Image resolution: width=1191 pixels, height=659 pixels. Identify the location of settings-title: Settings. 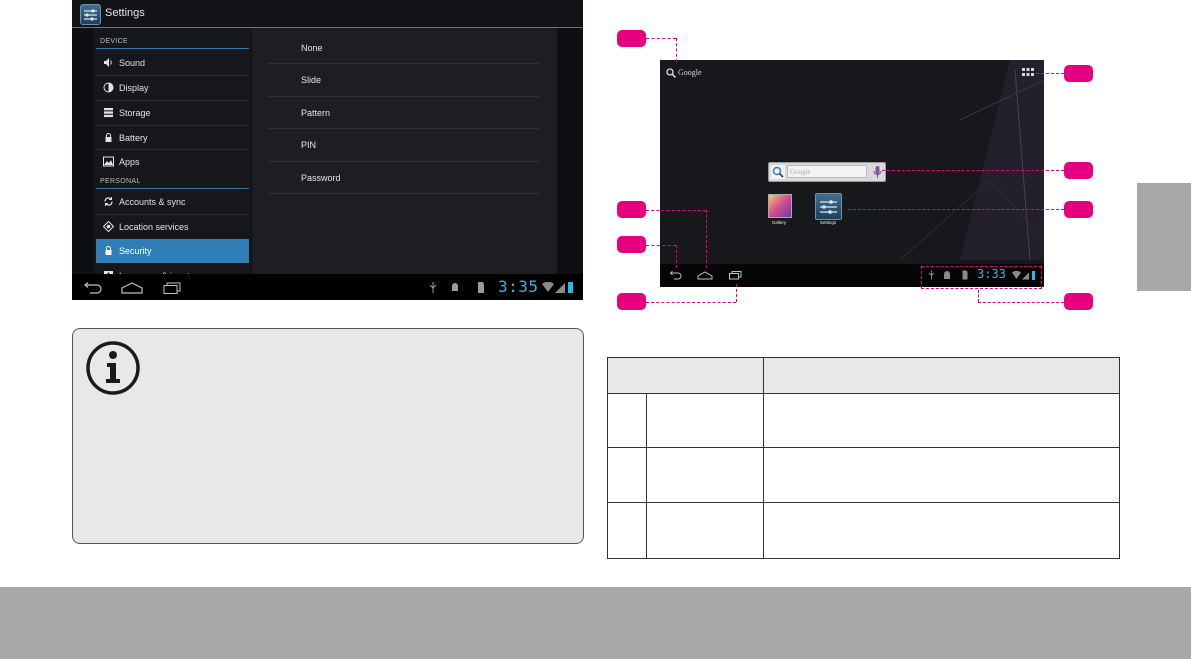
(125, 13).